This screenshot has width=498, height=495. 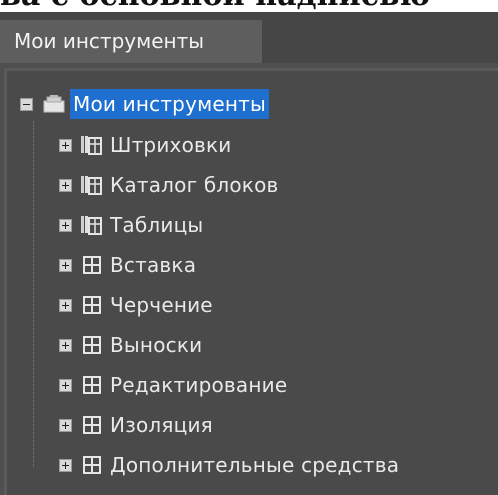 What do you see at coordinates (249, 6) in the screenshot?
I see `document-caption: ва с основной надписью` at bounding box center [249, 6].